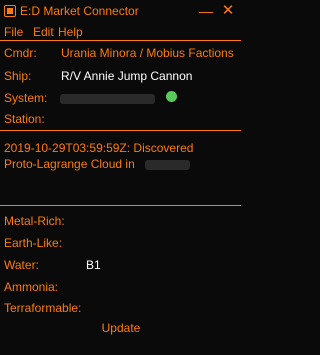  I want to click on ammonia-label: Ammonia:, so click(31, 287).